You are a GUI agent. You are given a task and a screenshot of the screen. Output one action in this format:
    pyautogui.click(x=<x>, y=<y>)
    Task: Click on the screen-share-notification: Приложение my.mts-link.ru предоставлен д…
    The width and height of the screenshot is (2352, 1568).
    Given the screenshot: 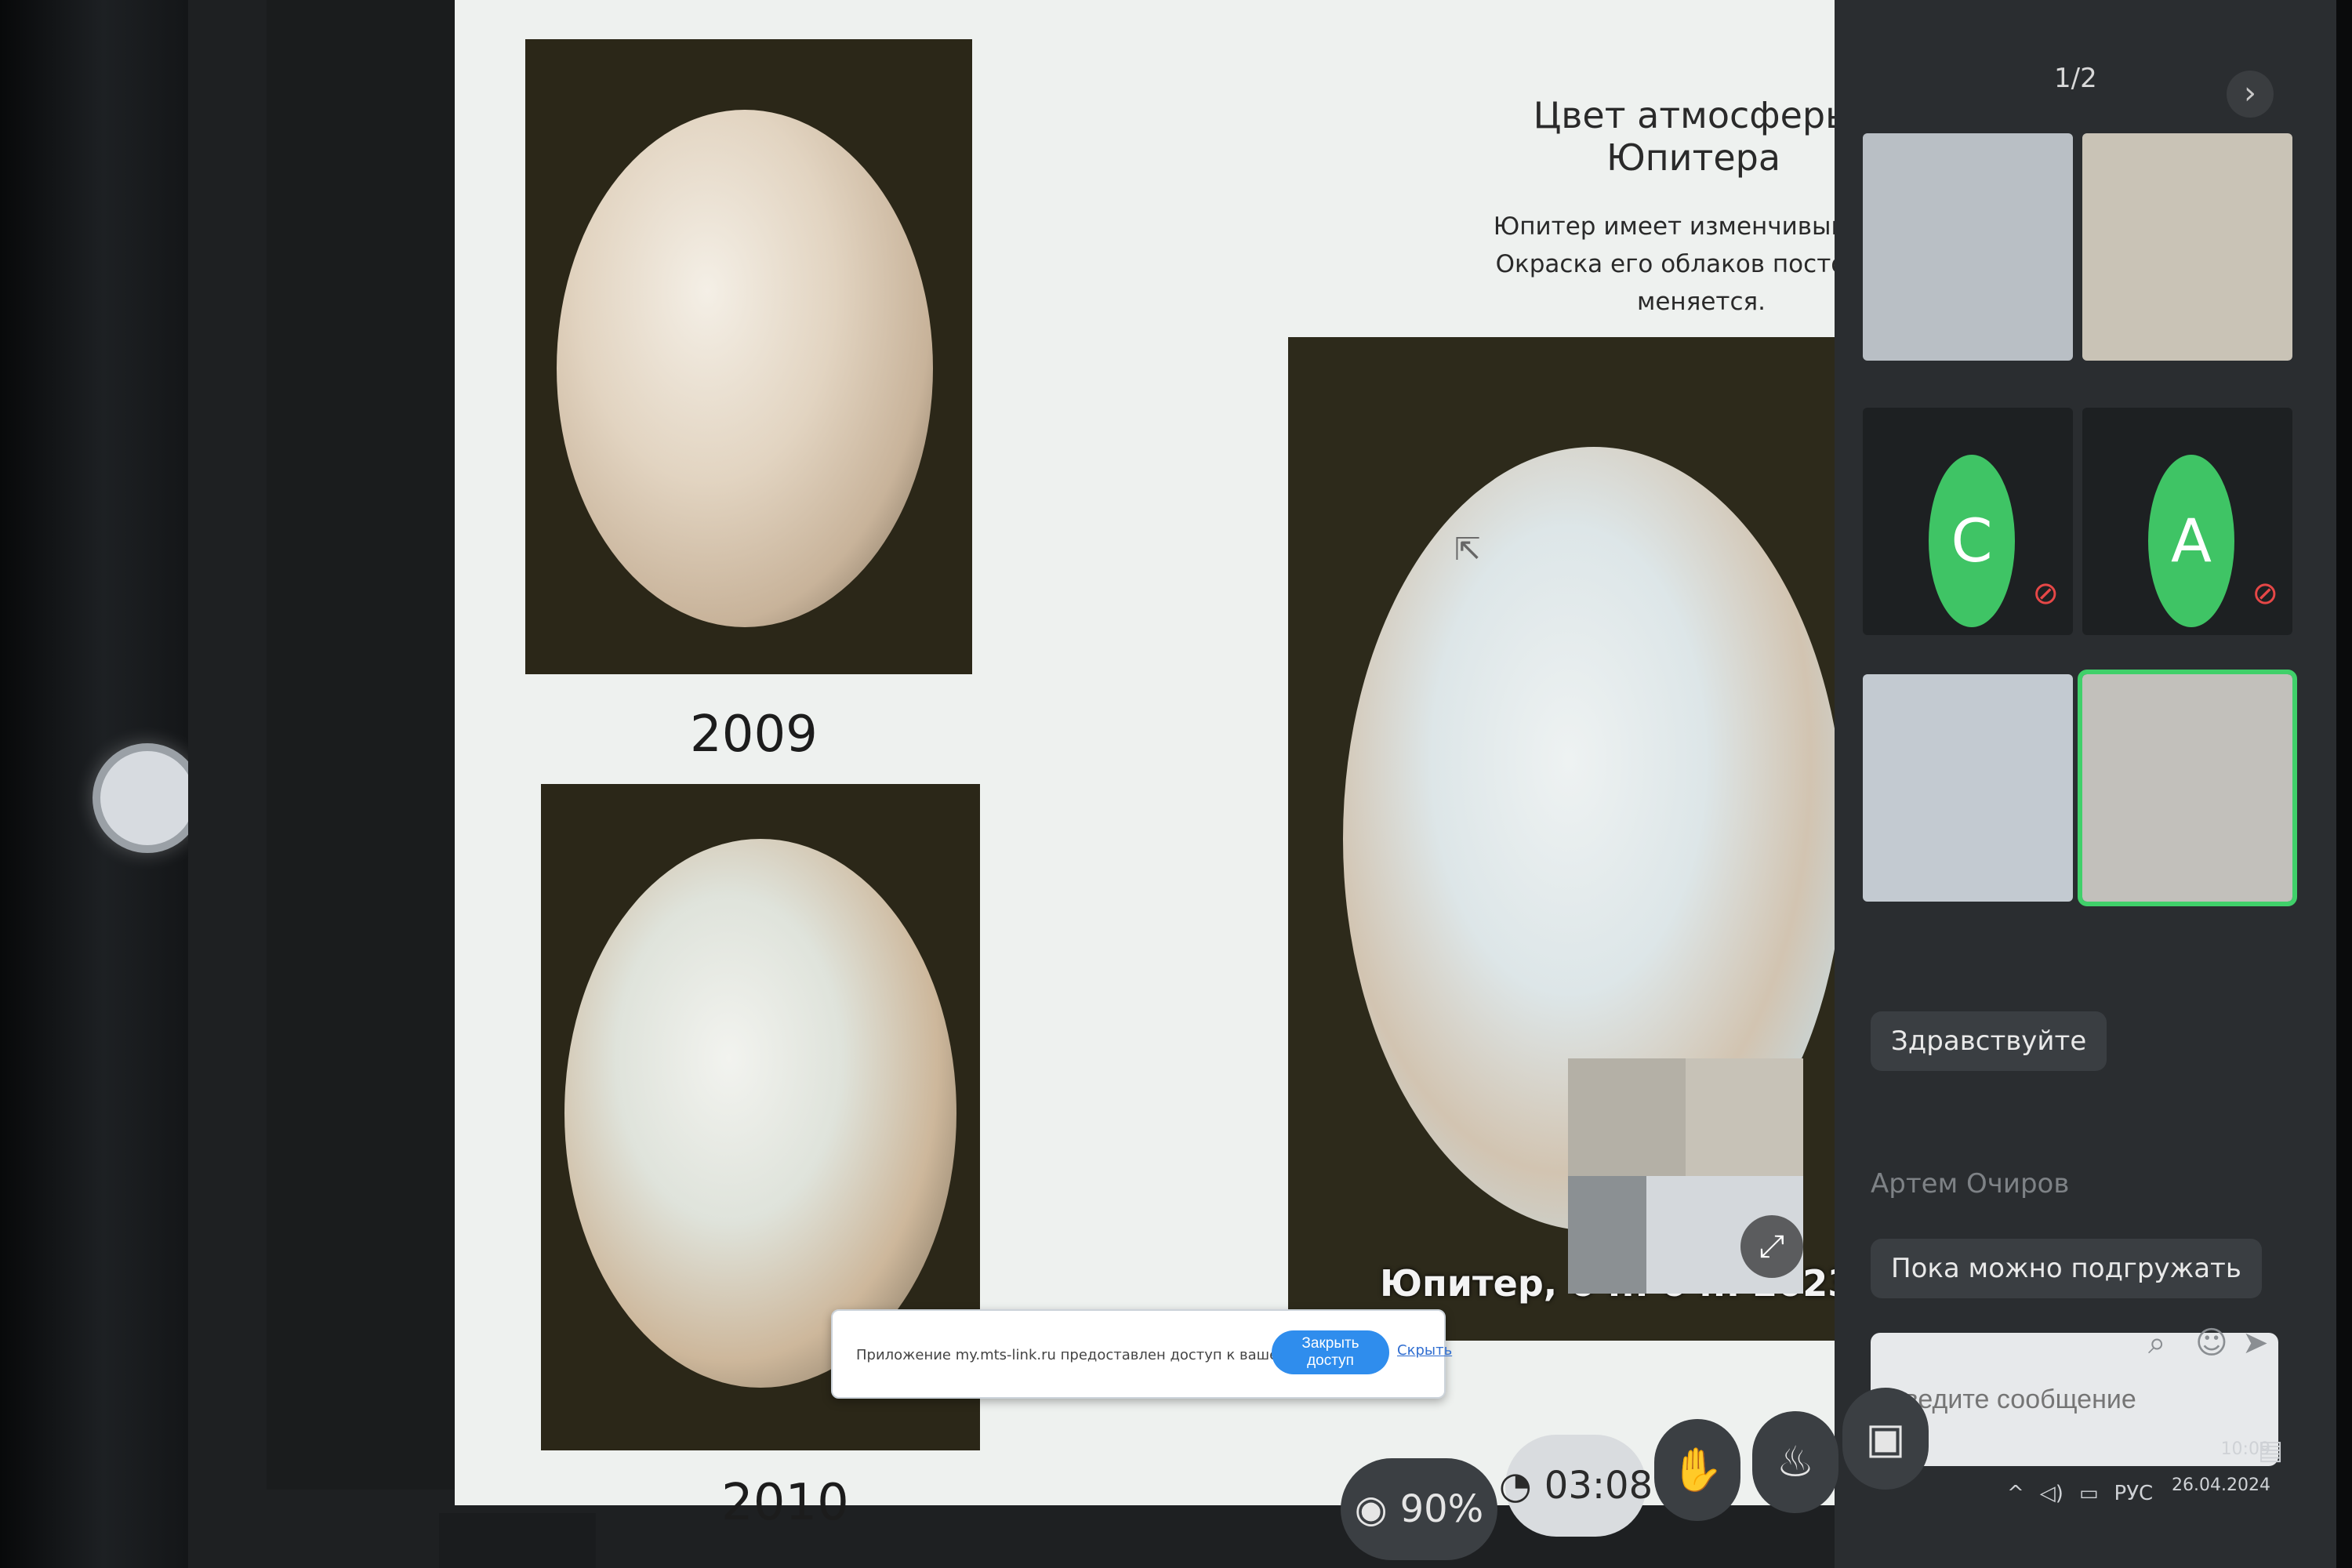 What is the action you would take?
    pyautogui.click(x=1141, y=1354)
    